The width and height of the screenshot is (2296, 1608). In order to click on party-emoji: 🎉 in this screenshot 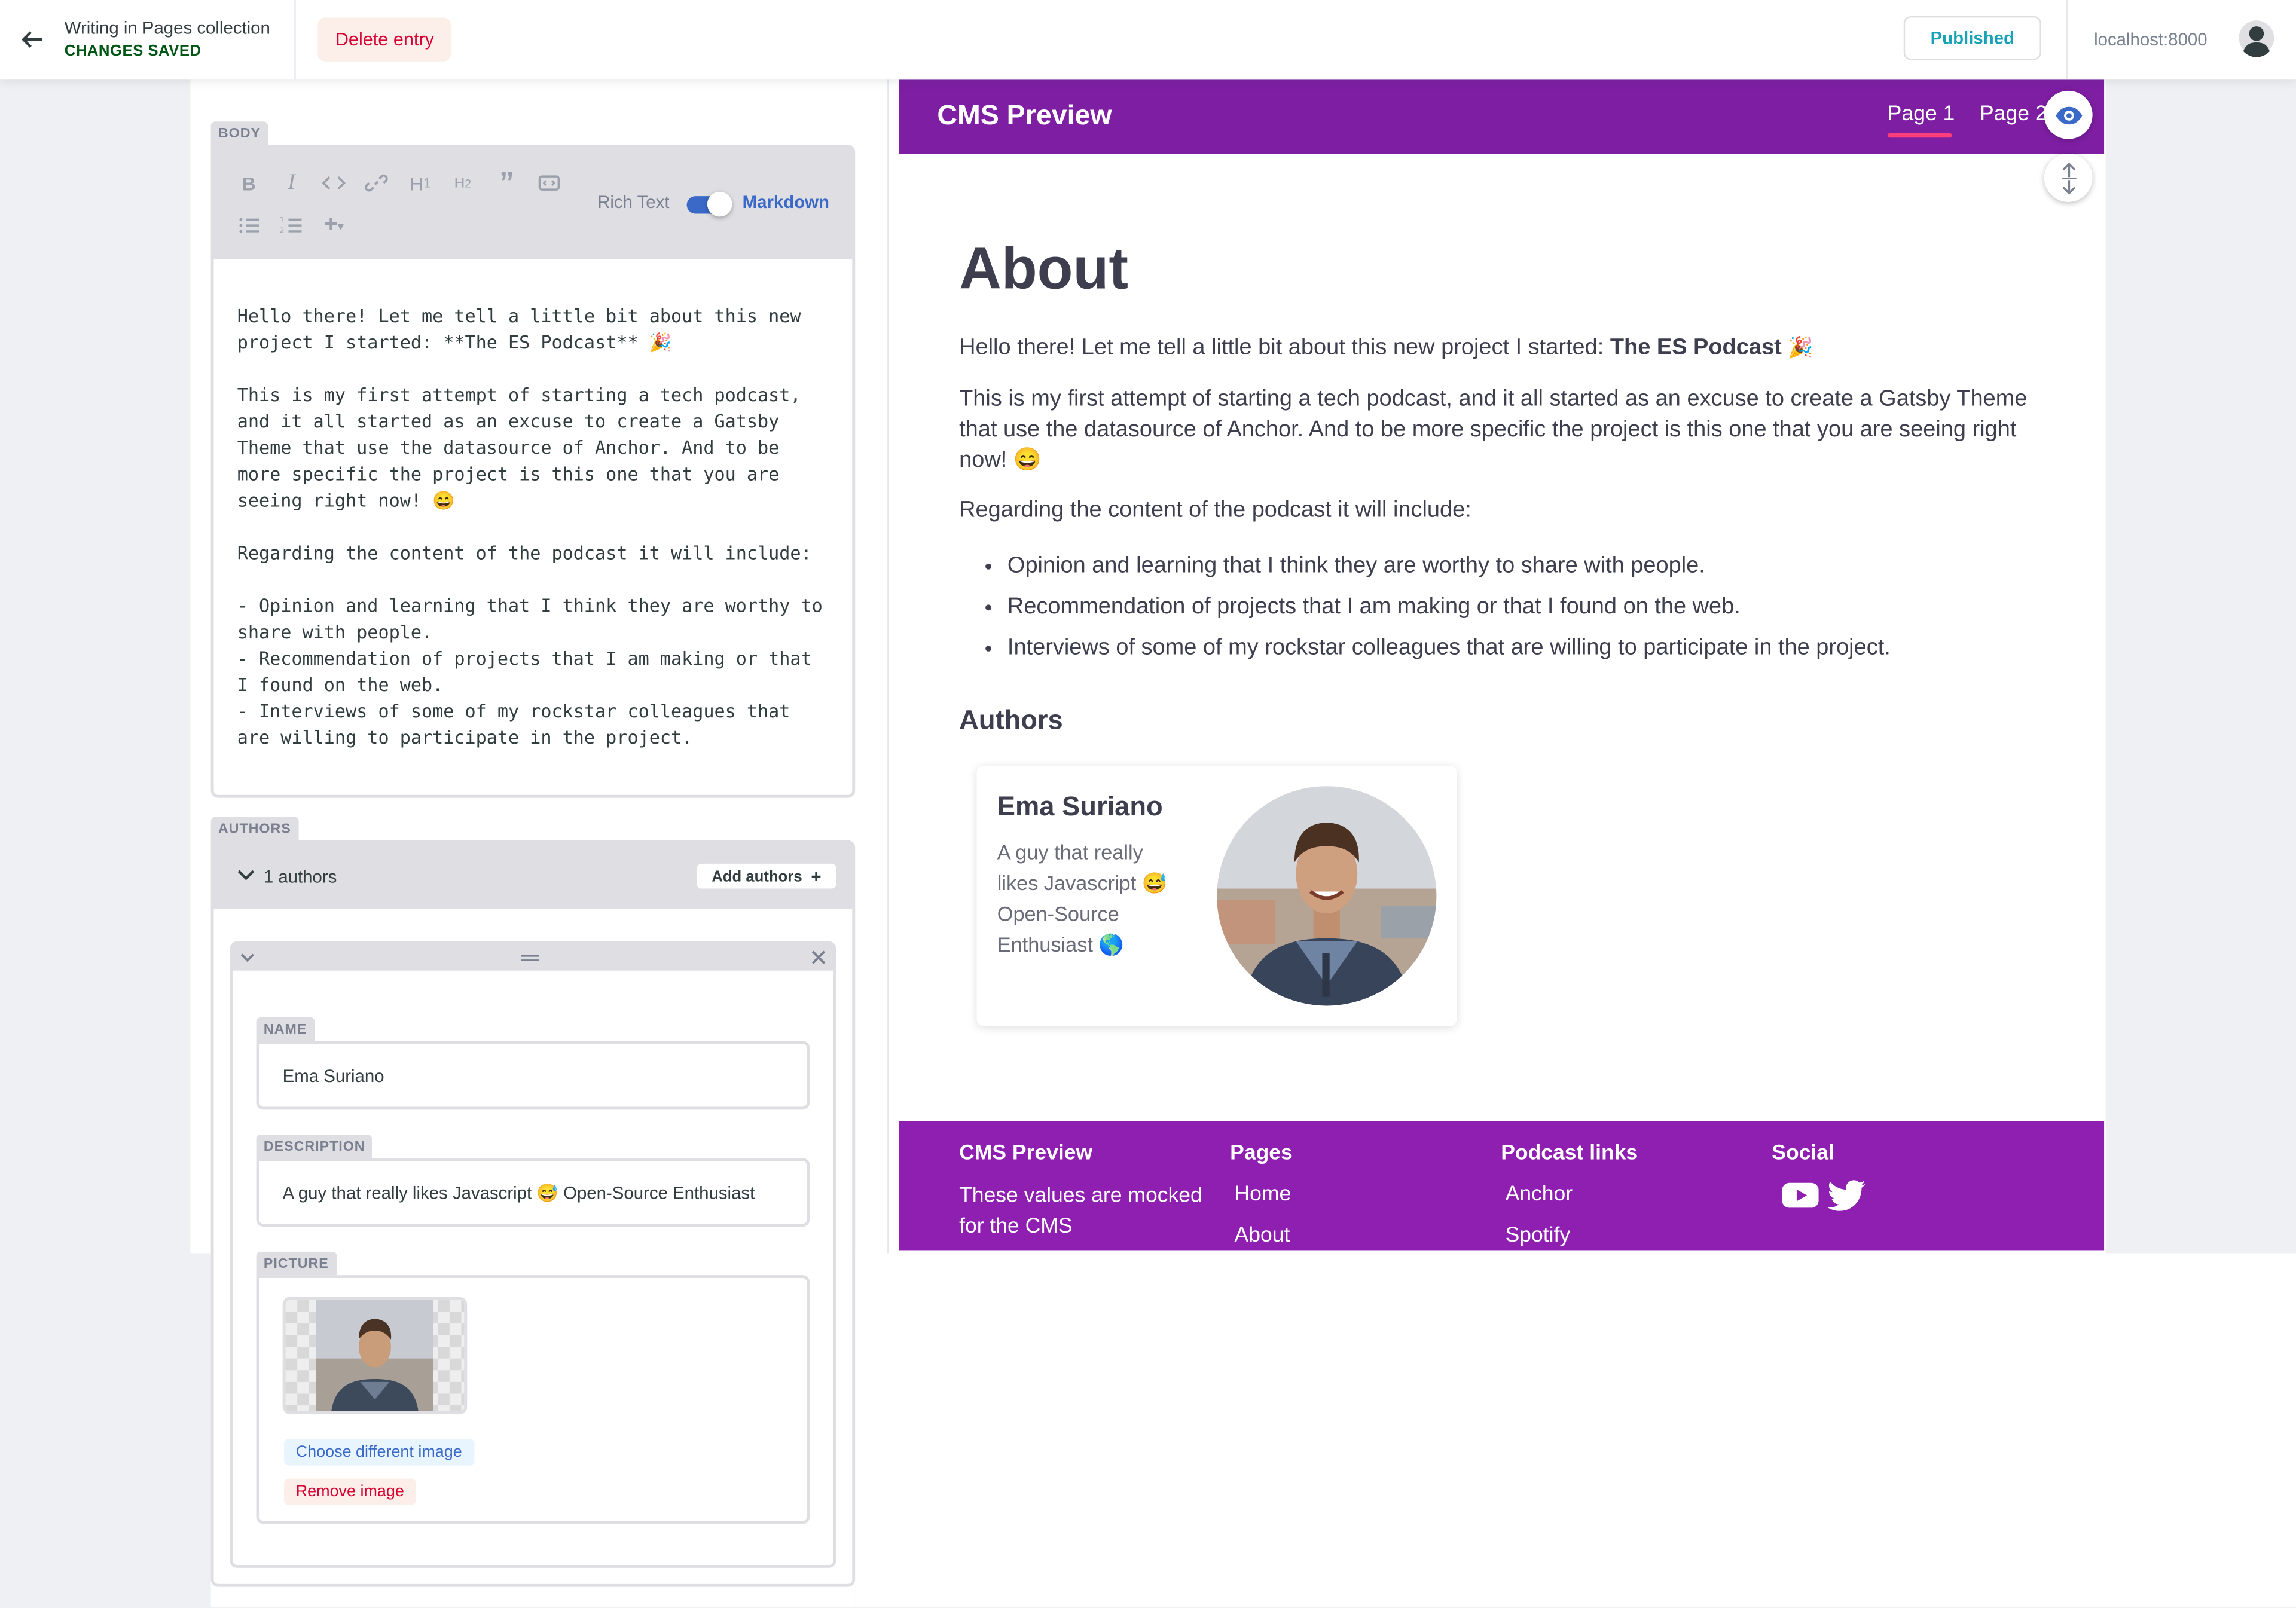, I will do `click(1800, 348)`.